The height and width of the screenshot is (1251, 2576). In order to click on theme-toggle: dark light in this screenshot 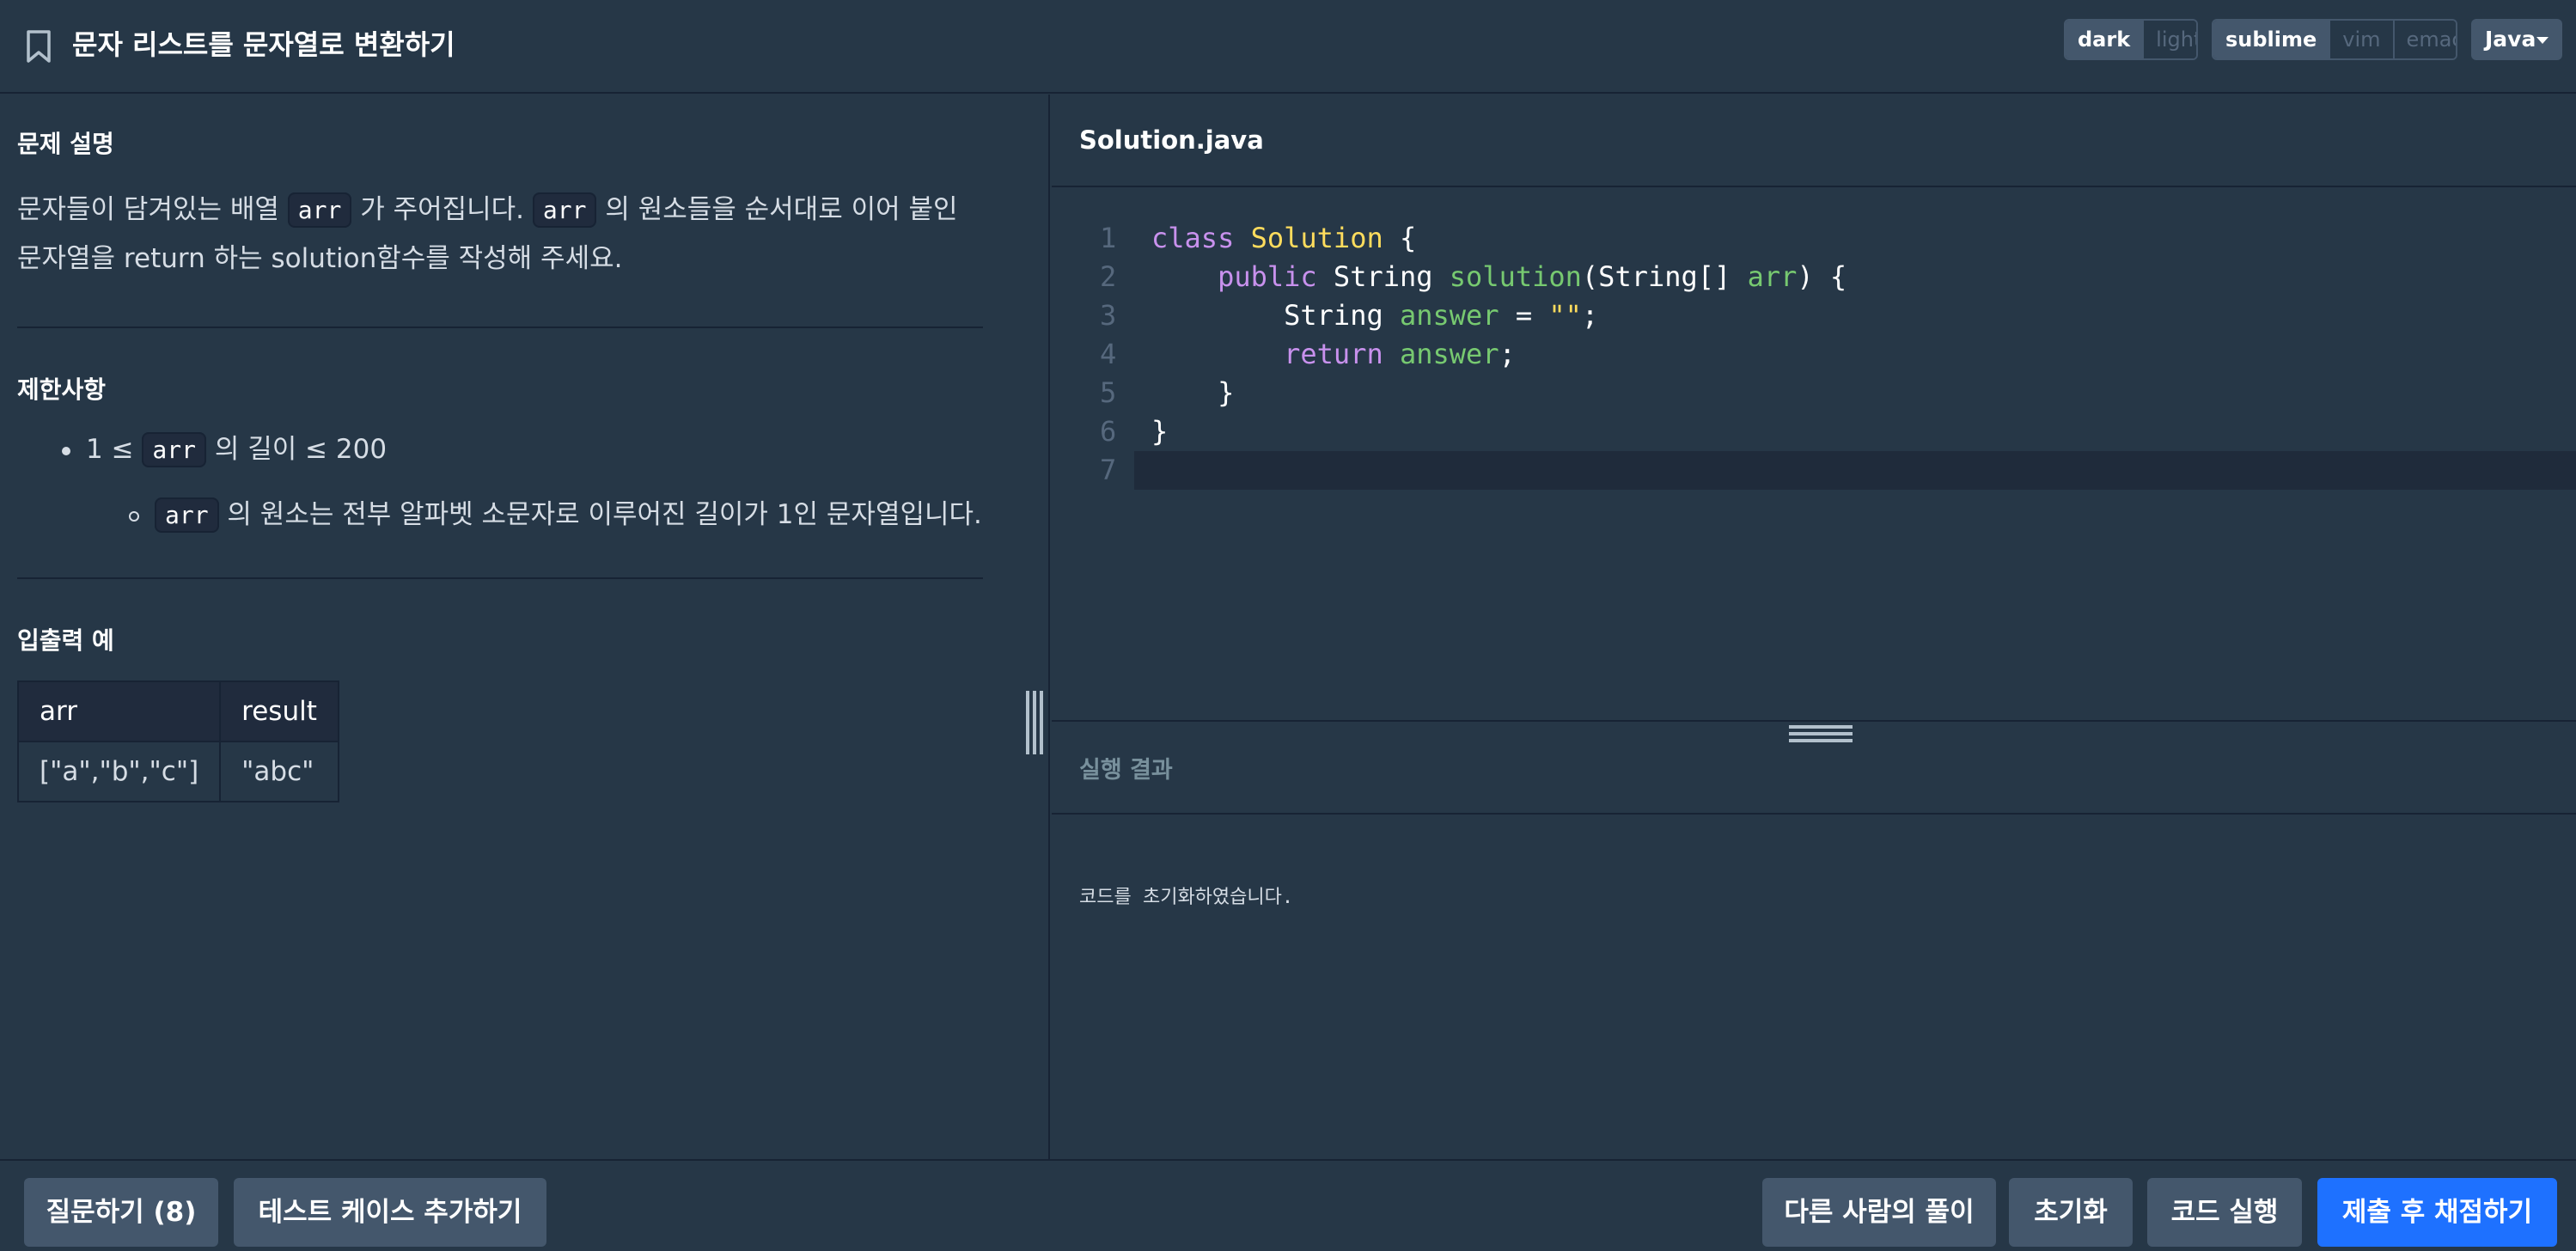, I will do `click(2131, 39)`.